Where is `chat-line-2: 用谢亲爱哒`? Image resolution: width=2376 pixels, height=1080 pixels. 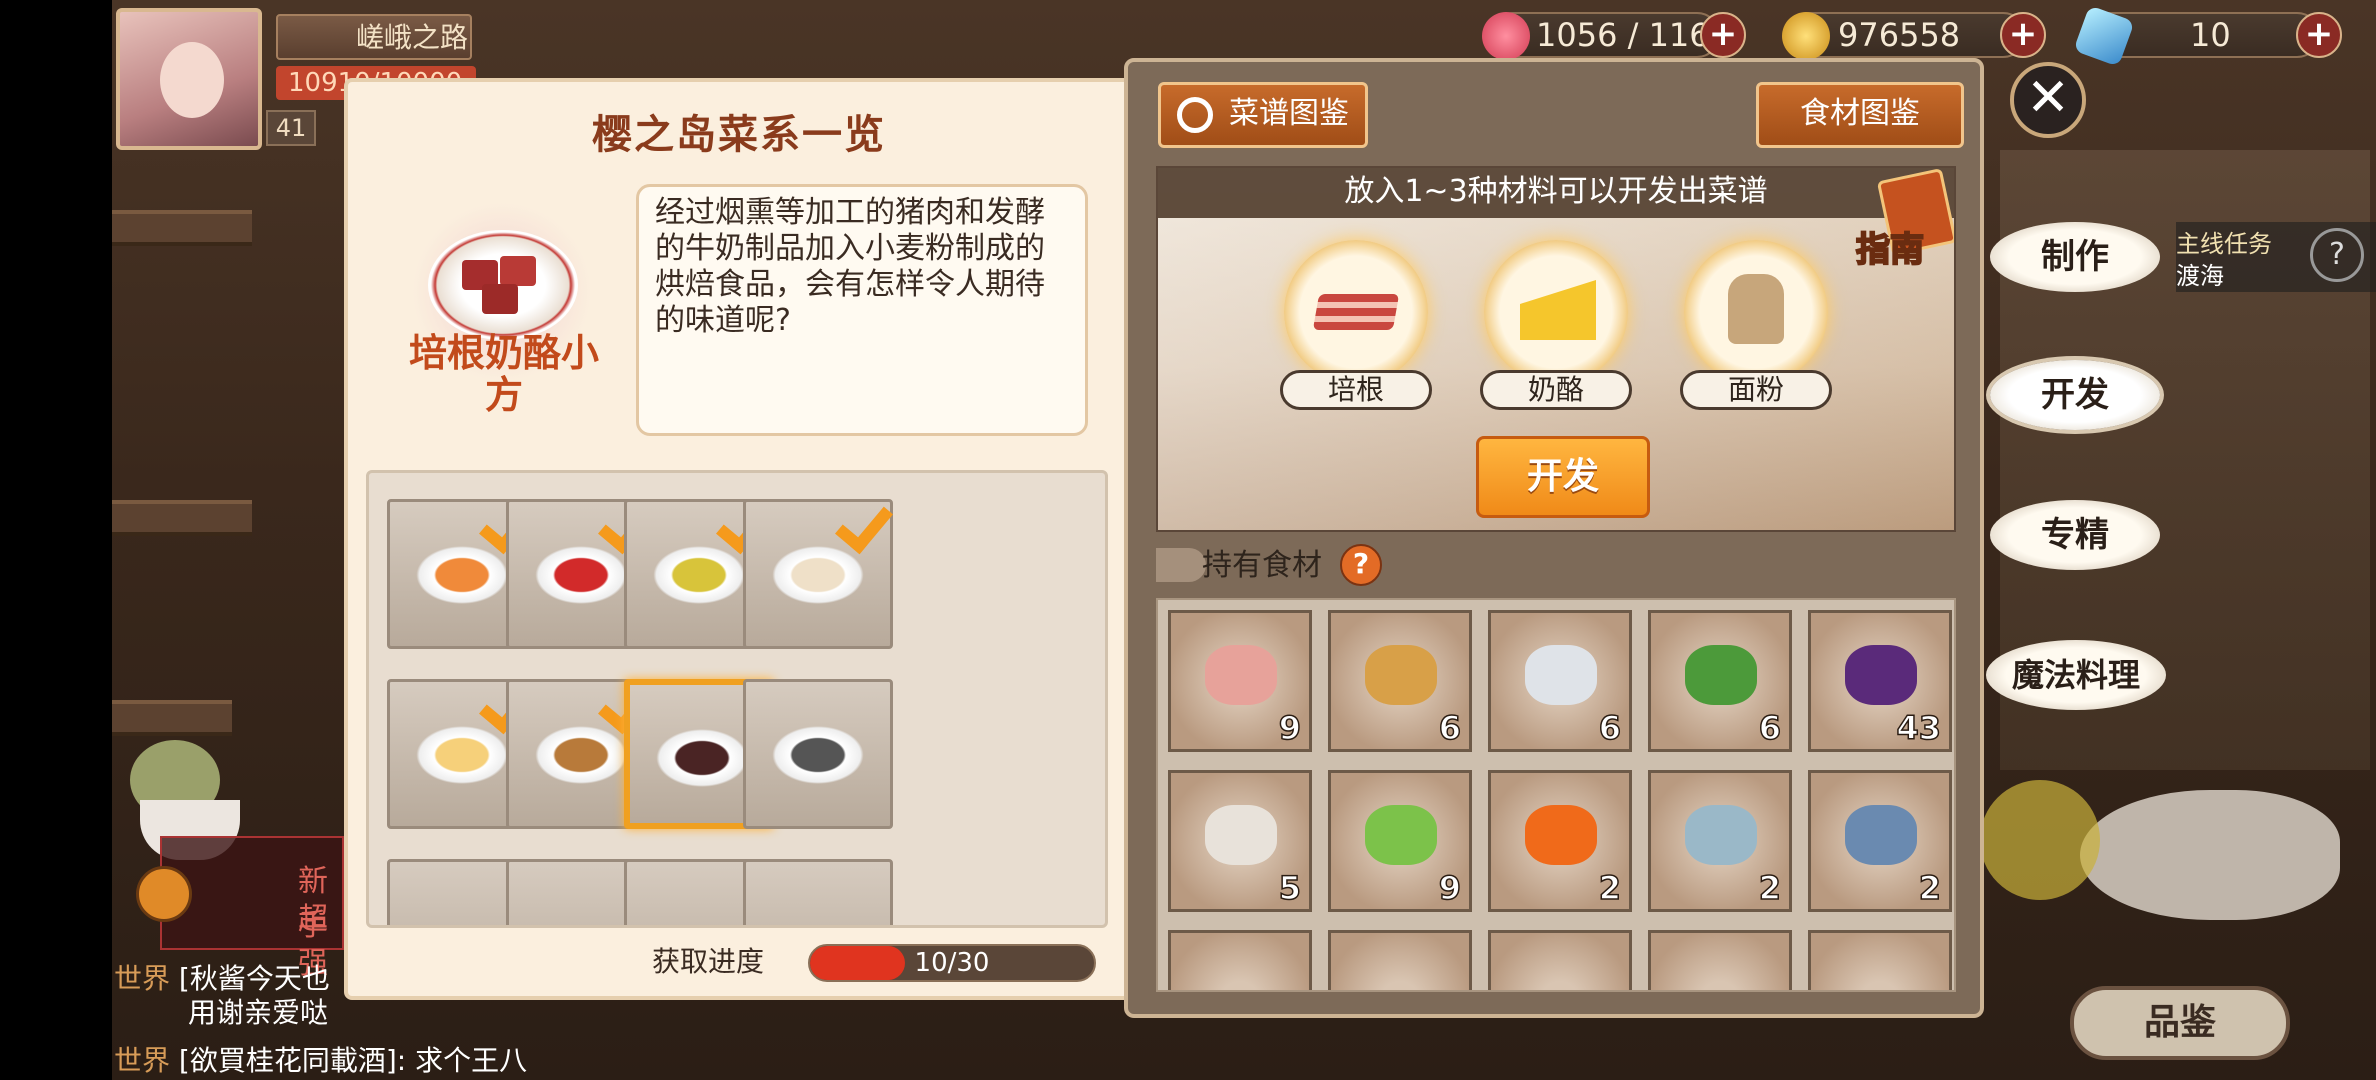 chat-line-2: 用谢亲爱哒 is located at coordinates (258, 1013).